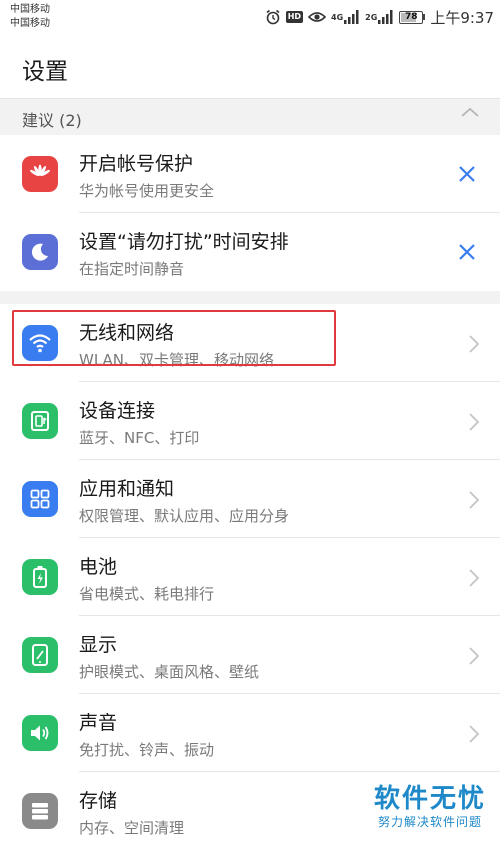 This screenshot has width=500, height=850. I want to click on watermark-subtitle: 努力解决软件问题, so click(429, 822).